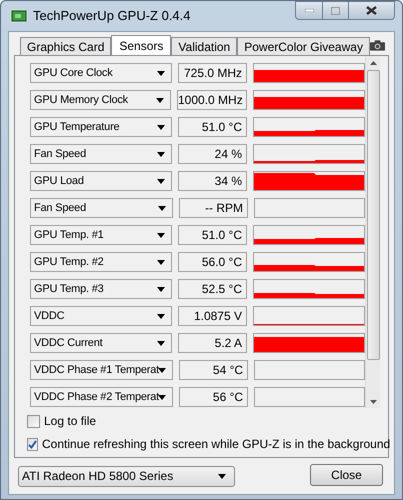  I want to click on sensor-reading: 725.0 MHz, so click(212, 73).